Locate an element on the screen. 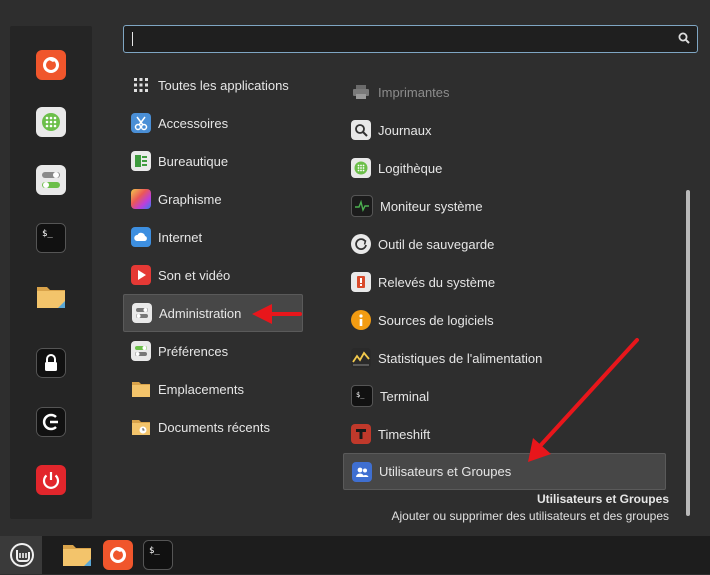  taskbar-terminal: $_ is located at coordinates (158, 557).